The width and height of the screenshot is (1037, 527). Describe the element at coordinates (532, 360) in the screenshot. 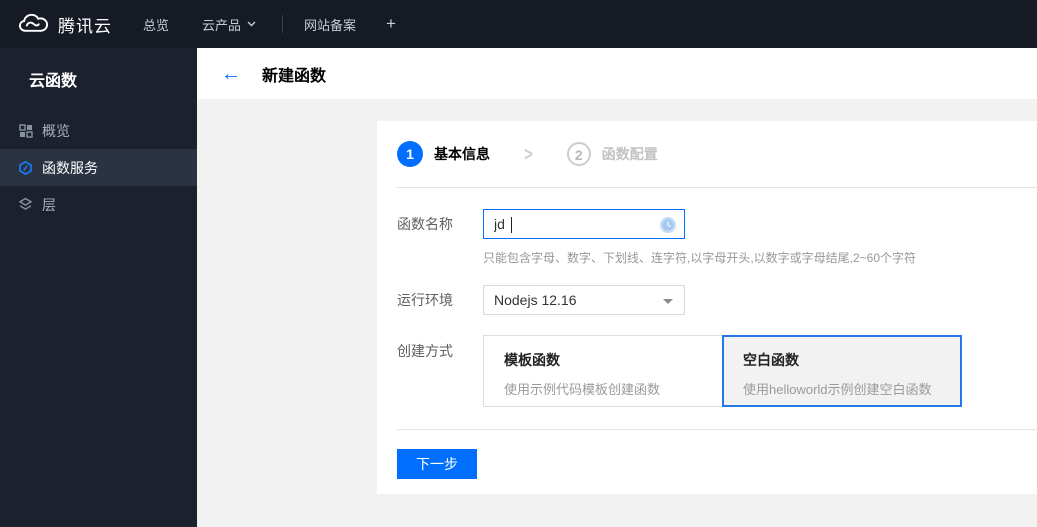

I see `option-title: 模板函数` at that location.